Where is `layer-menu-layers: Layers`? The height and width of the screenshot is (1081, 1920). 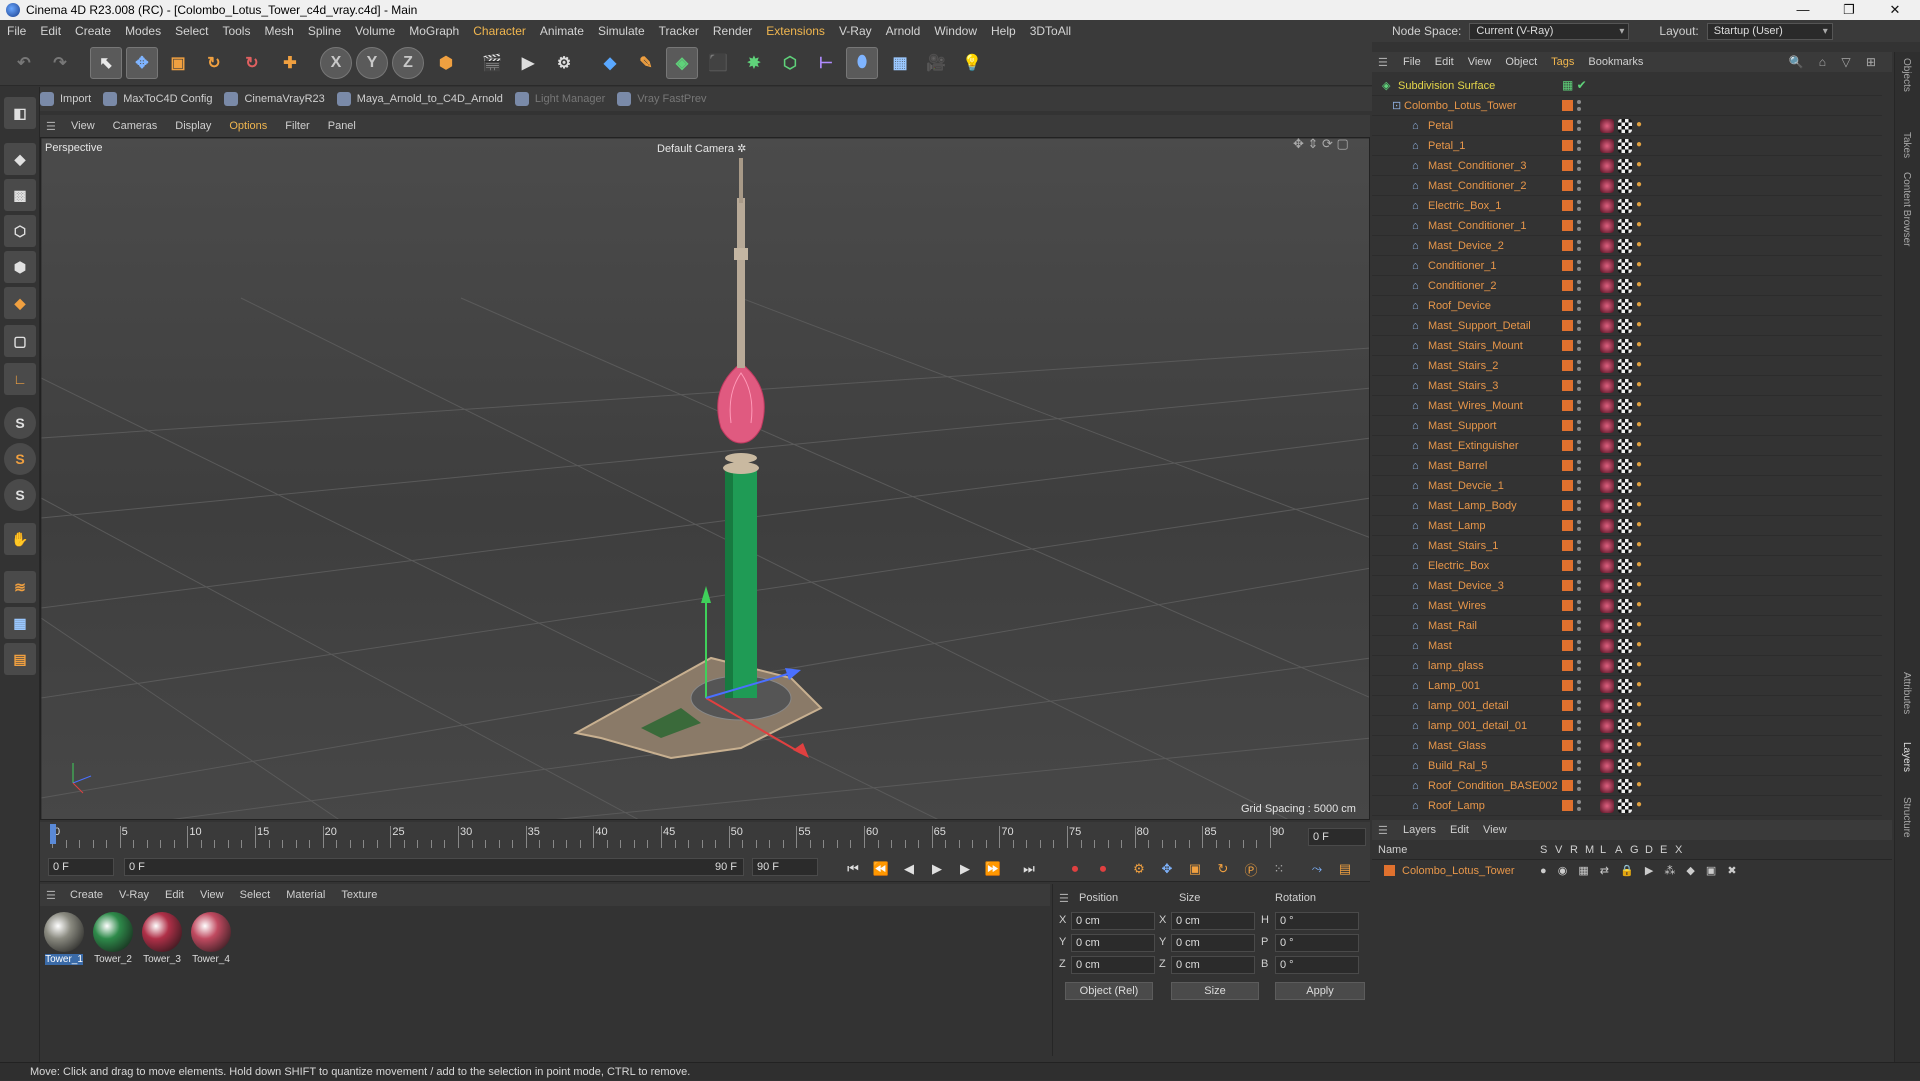 layer-menu-layers: Layers is located at coordinates (1419, 830).